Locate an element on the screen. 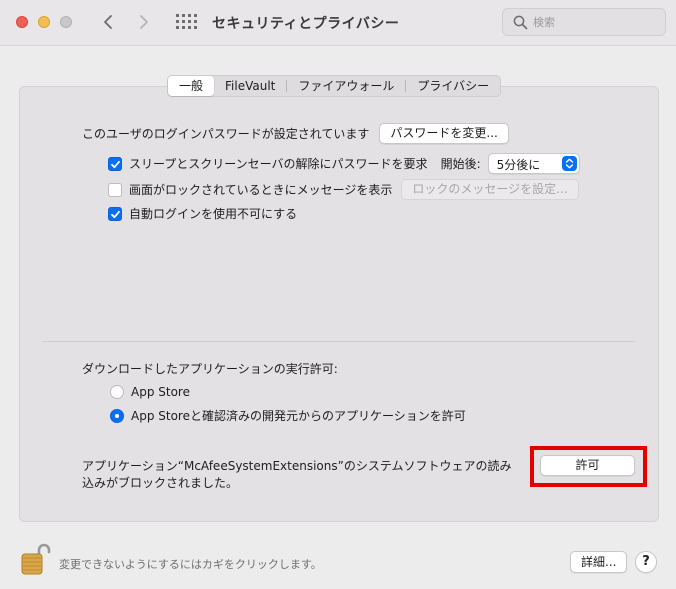 This screenshot has width=676, height=589. identified-developers-radio is located at coordinates (117, 415).